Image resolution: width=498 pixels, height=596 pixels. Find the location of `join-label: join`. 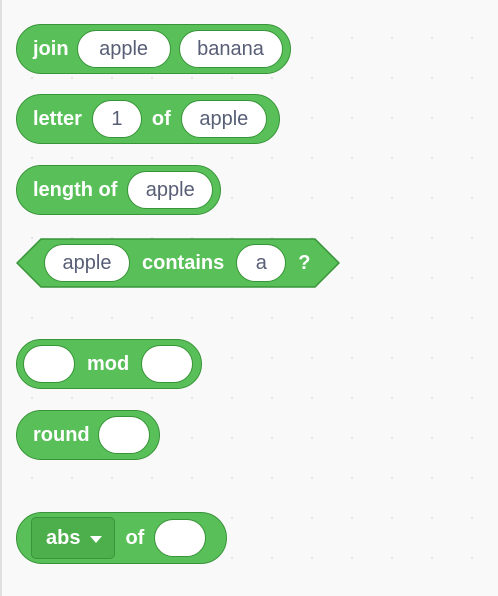

join-label: join is located at coordinates (51, 48).